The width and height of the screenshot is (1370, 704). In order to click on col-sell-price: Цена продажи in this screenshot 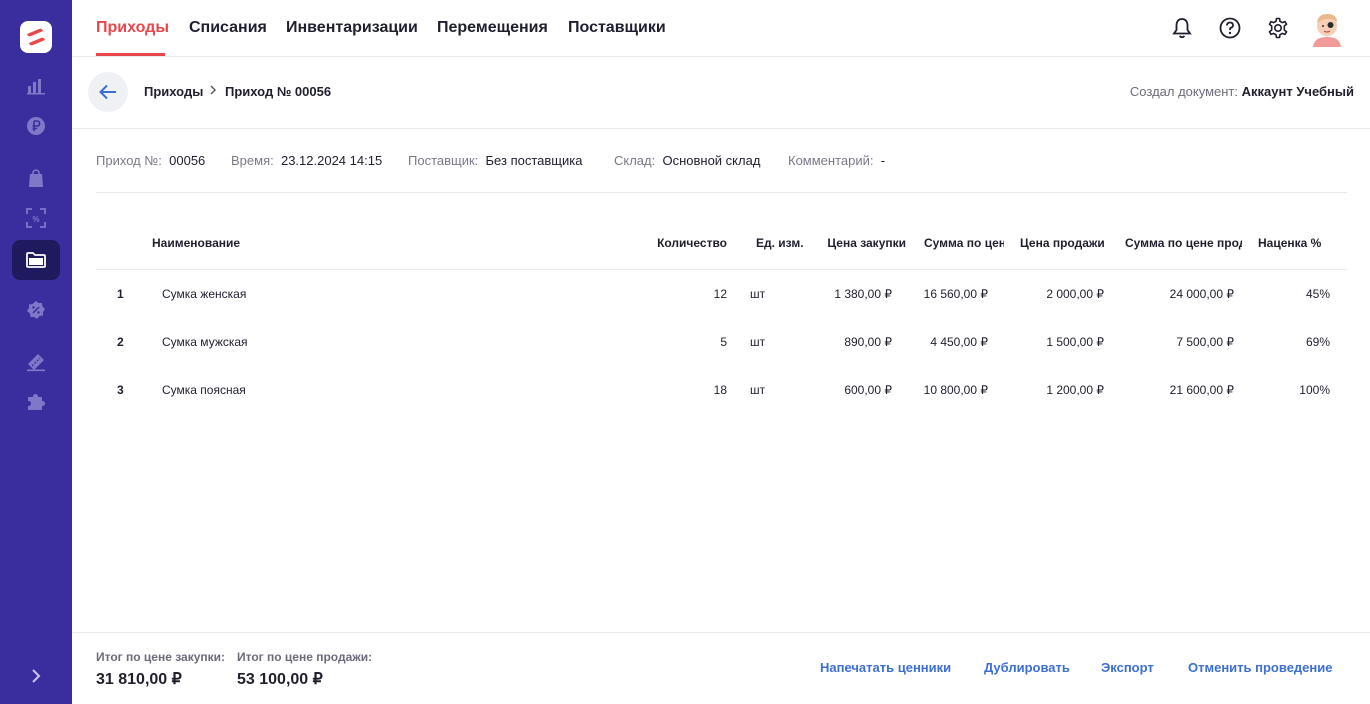, I will do `click(1062, 243)`.